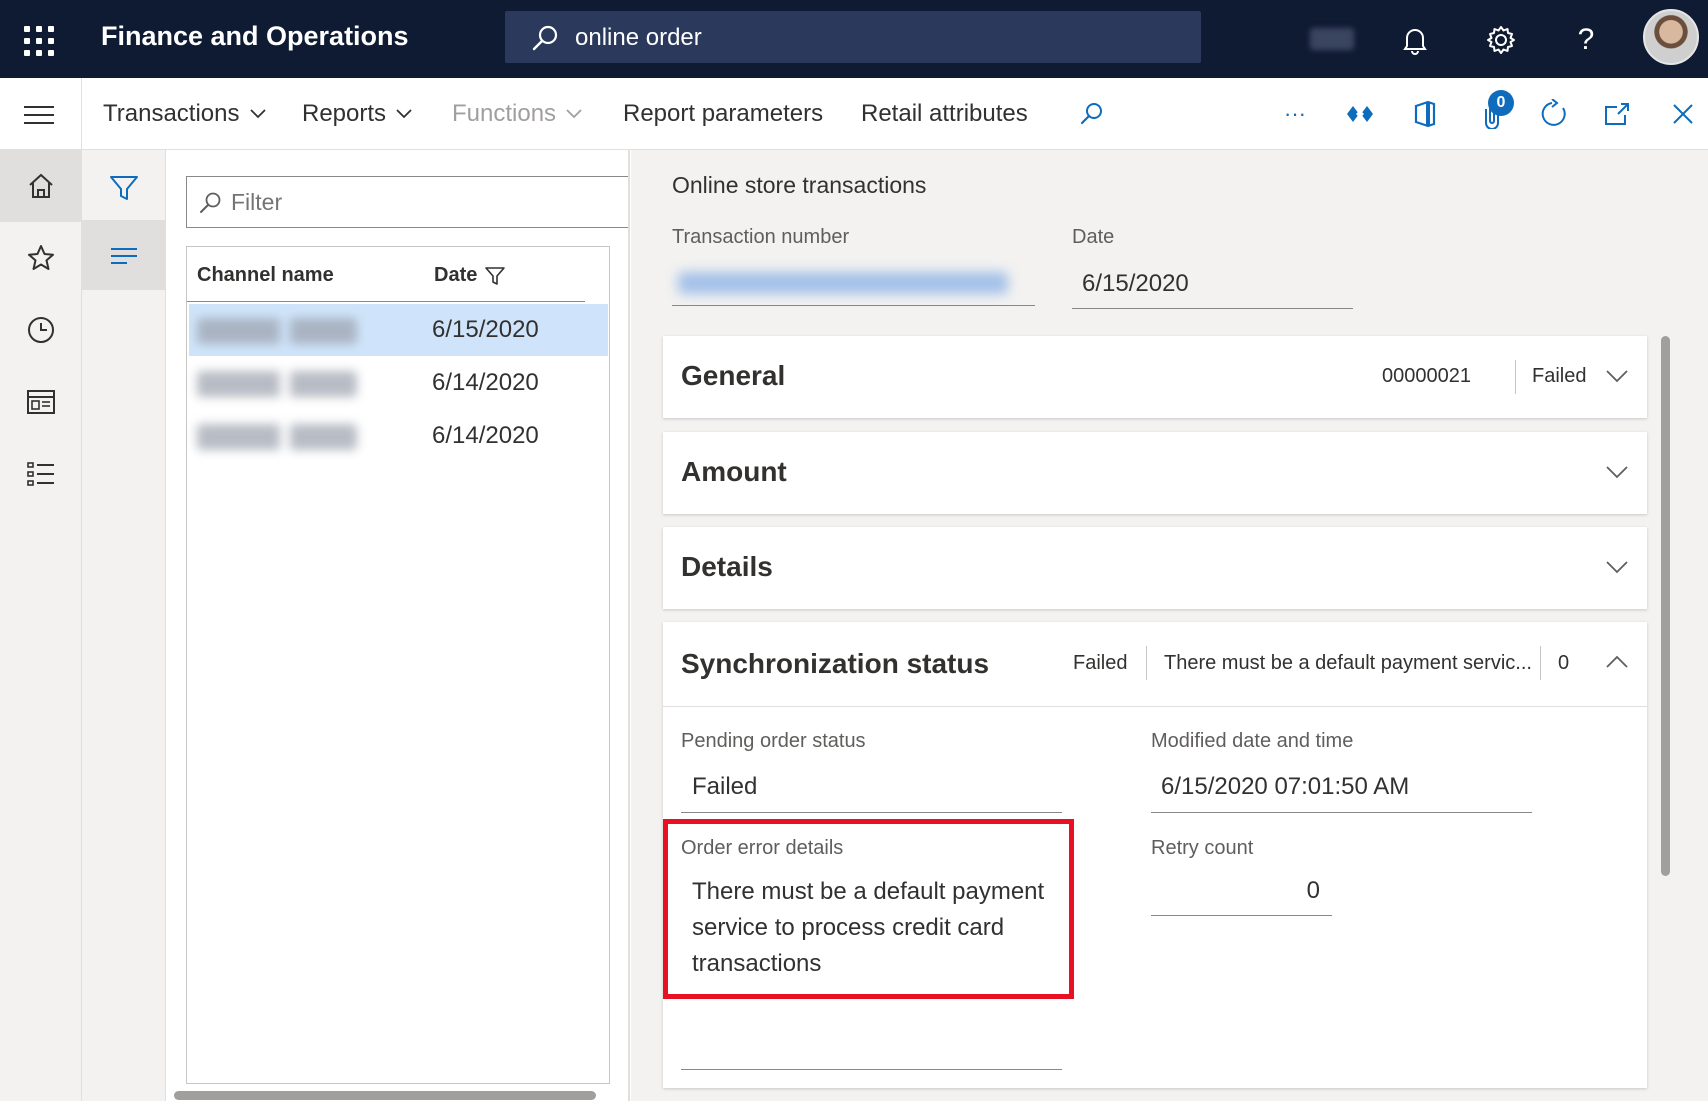 This screenshot has width=1708, height=1101. What do you see at coordinates (1252, 741) in the screenshot?
I see `modified-date-time-label: Modified date and time` at bounding box center [1252, 741].